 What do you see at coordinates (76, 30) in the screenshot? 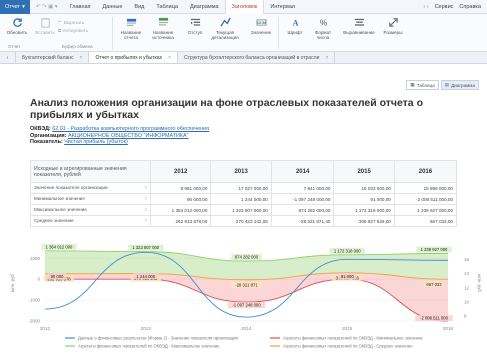
I see `copy-label: Копировать` at bounding box center [76, 30].